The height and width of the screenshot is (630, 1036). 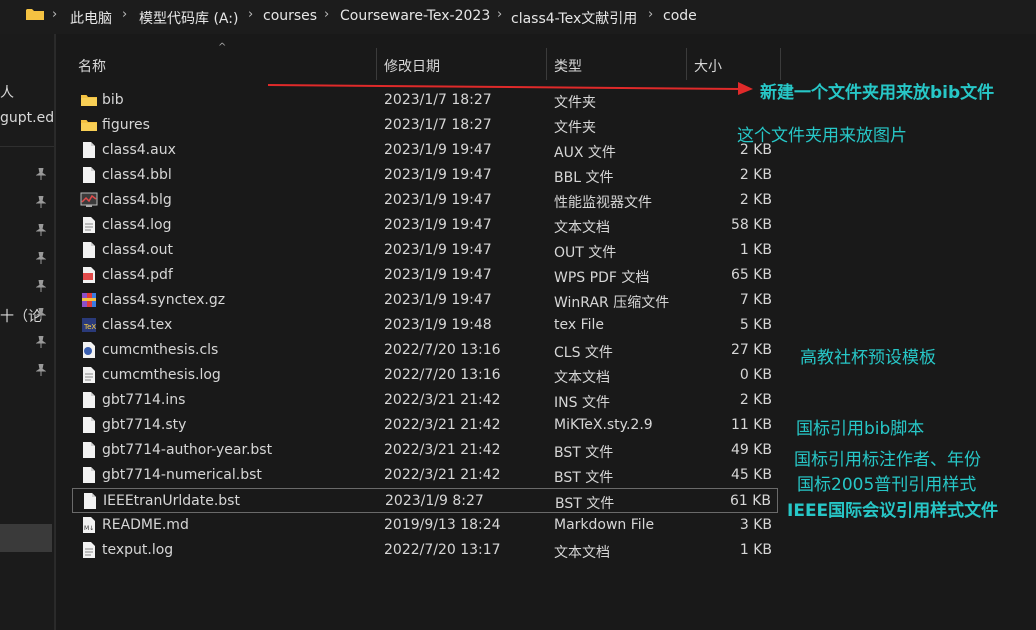 What do you see at coordinates (425, 375) in the screenshot?
I see `file-row: cumcmthesis.log 2022/7/20 13:16 文本文档 0 KB` at bounding box center [425, 375].